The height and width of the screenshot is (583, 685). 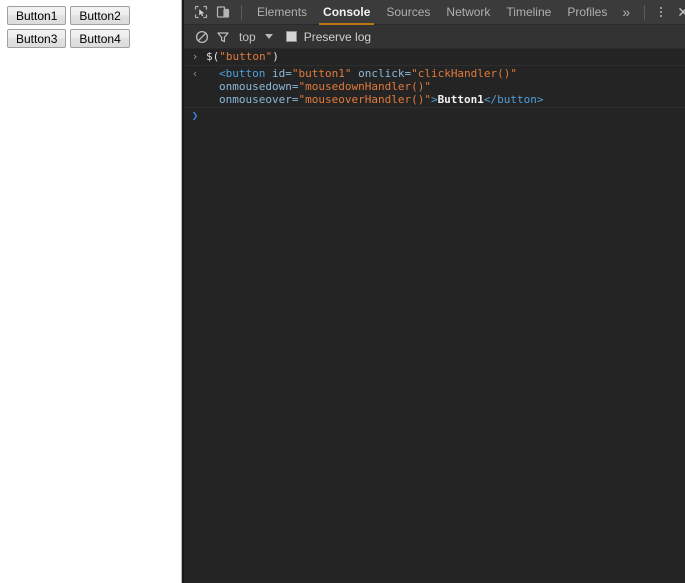 I want to click on console-input-row: › $("button"), so click(x=434, y=57).